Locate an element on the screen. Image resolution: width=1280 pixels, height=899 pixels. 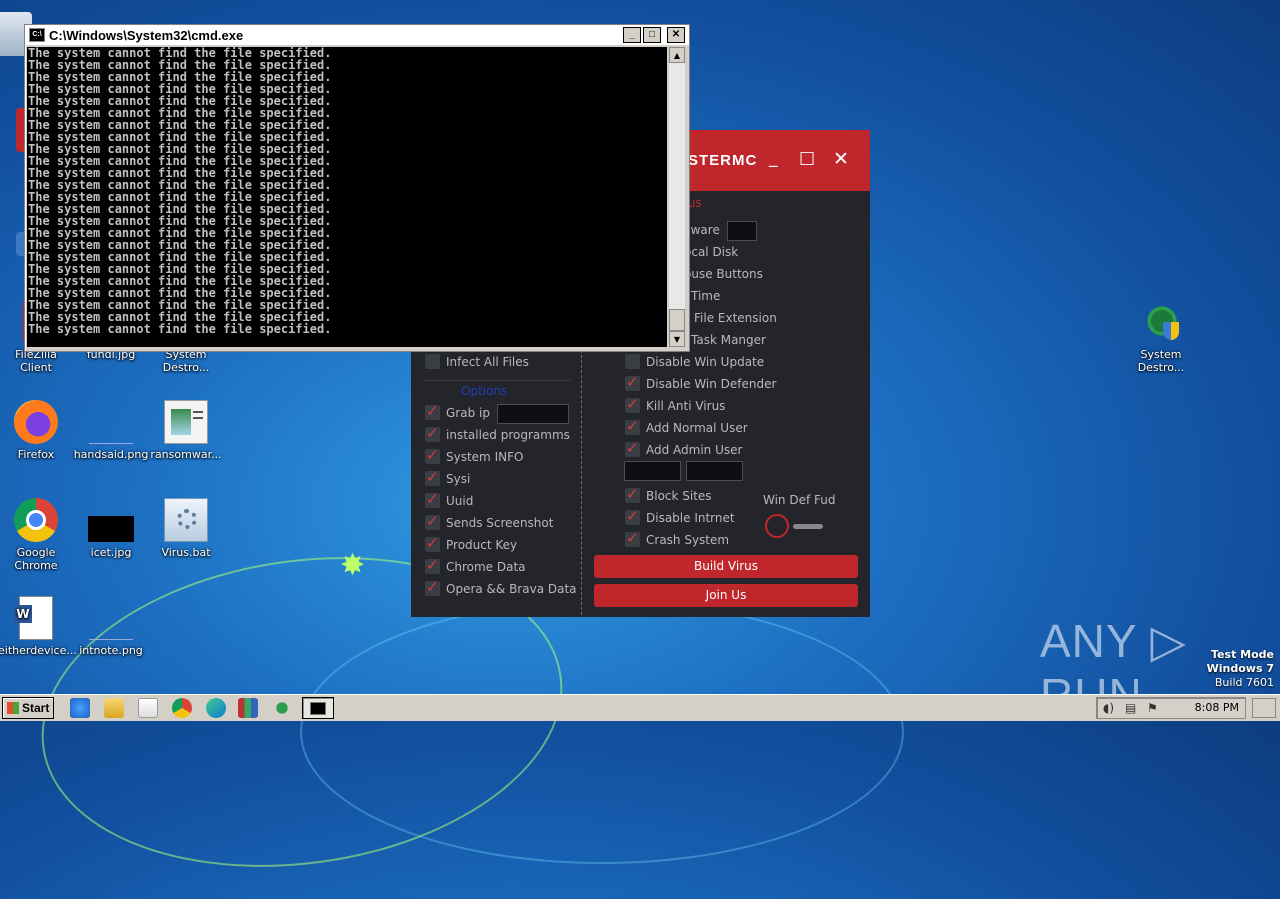
checkbox-crash-system is located at coordinates (632, 538).